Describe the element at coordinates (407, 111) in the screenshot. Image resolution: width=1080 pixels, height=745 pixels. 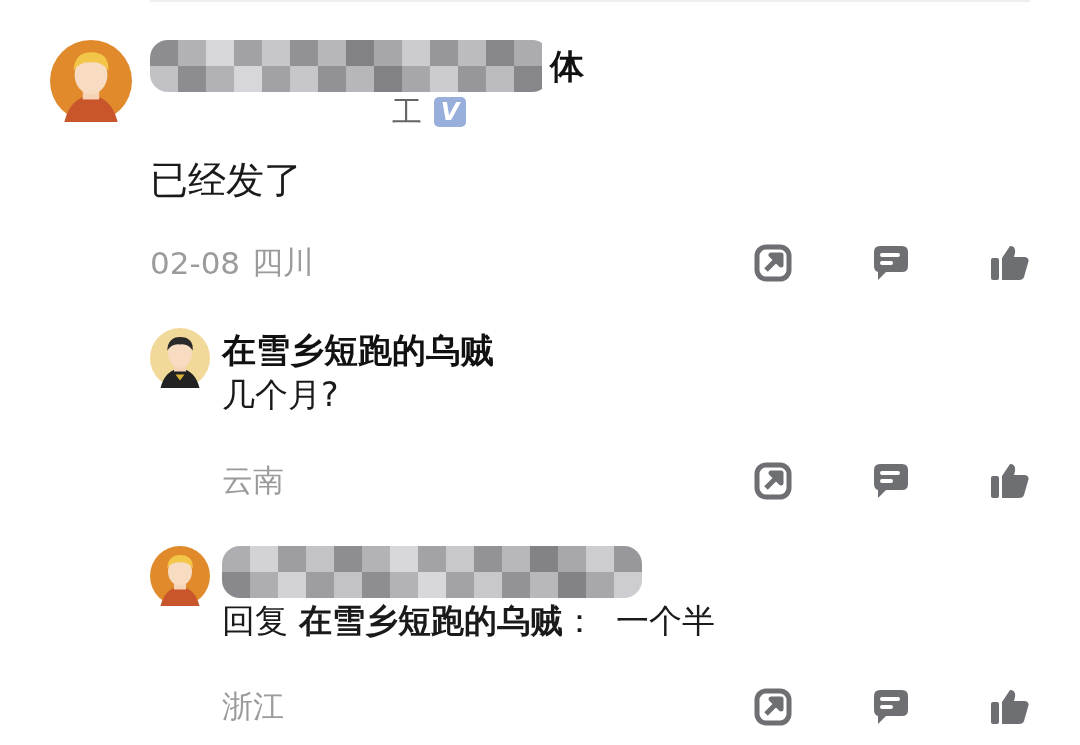
I see `user-title: 工` at that location.